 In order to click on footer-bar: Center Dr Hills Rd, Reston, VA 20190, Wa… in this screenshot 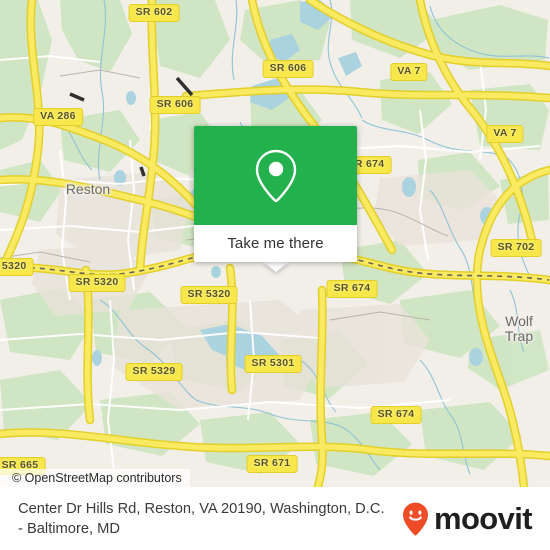, I will do `click(275, 518)`.